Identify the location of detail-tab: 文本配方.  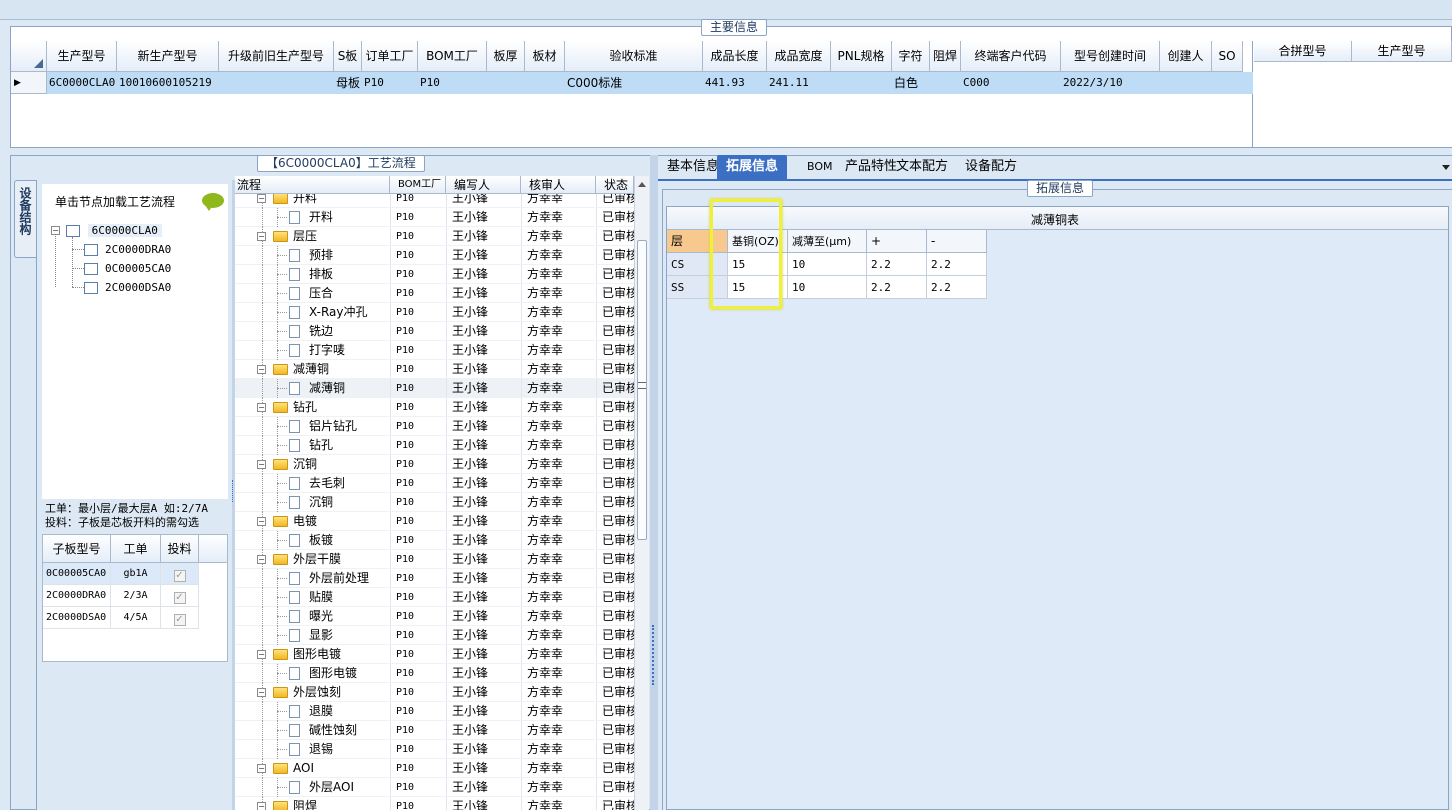
(922, 167).